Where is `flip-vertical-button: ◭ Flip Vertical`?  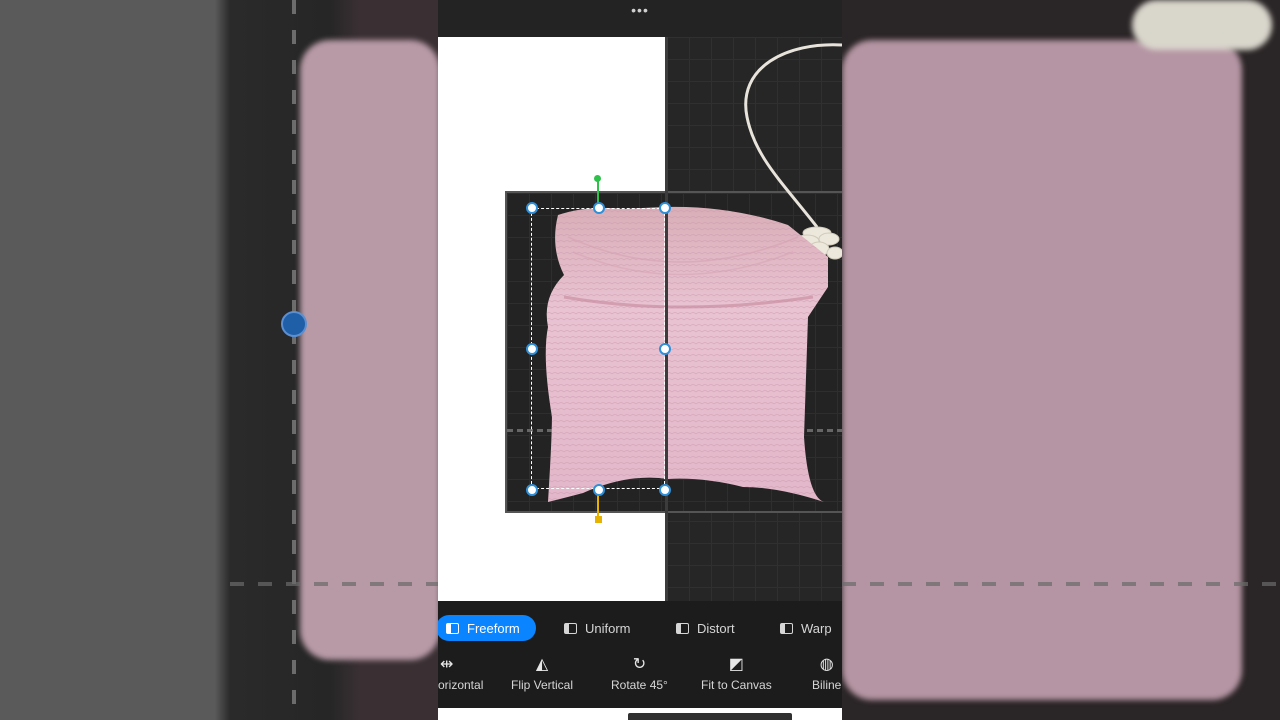
flip-vertical-button: ◭ Flip Vertical is located at coordinates (542, 672).